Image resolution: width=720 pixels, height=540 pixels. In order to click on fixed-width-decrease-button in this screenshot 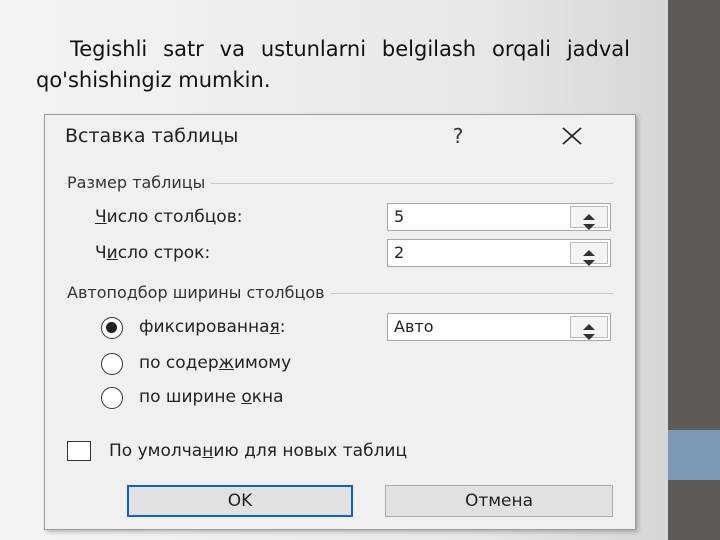, I will do `click(589, 333)`.